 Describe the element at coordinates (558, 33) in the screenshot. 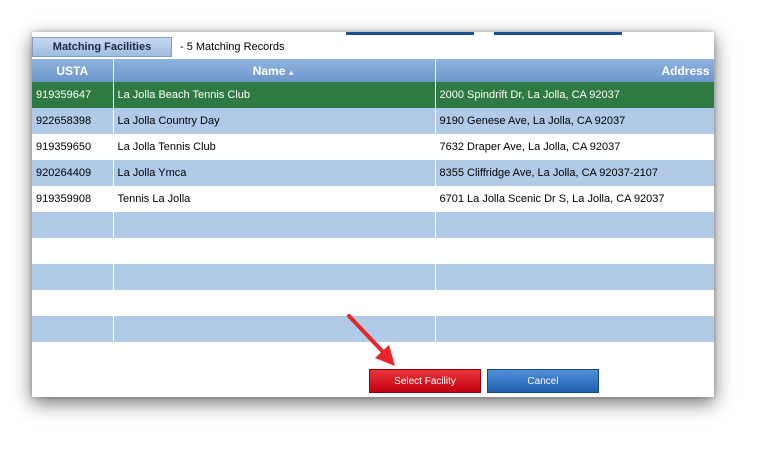

I see `top-tab-strip-right` at that location.